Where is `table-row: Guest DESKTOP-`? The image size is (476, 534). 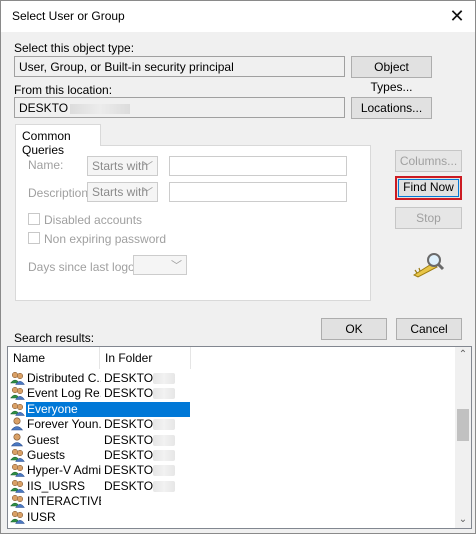 table-row: Guest DESKTOP- is located at coordinates (232, 440).